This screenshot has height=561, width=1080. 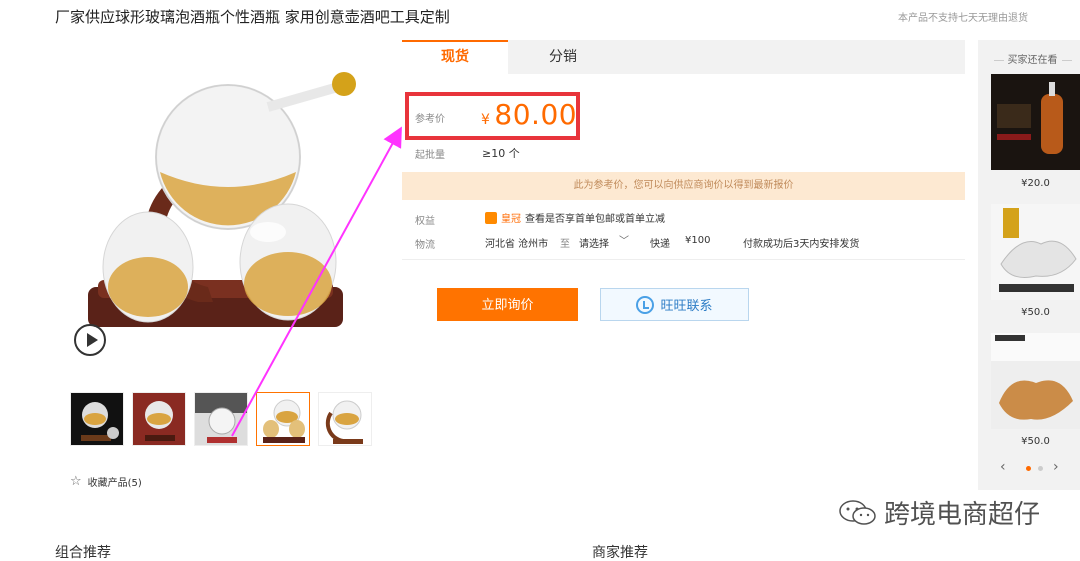 What do you see at coordinates (507, 304) in the screenshot?
I see `inquiry-button: 立即询价` at bounding box center [507, 304].